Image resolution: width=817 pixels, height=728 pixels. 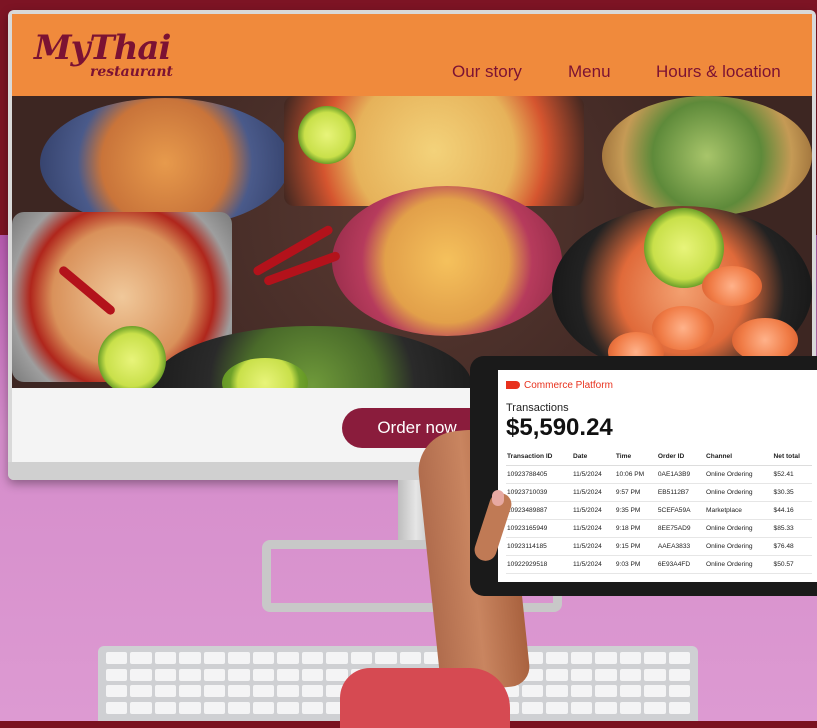 I want to click on cell: 10922929518, so click(x=539, y=564).